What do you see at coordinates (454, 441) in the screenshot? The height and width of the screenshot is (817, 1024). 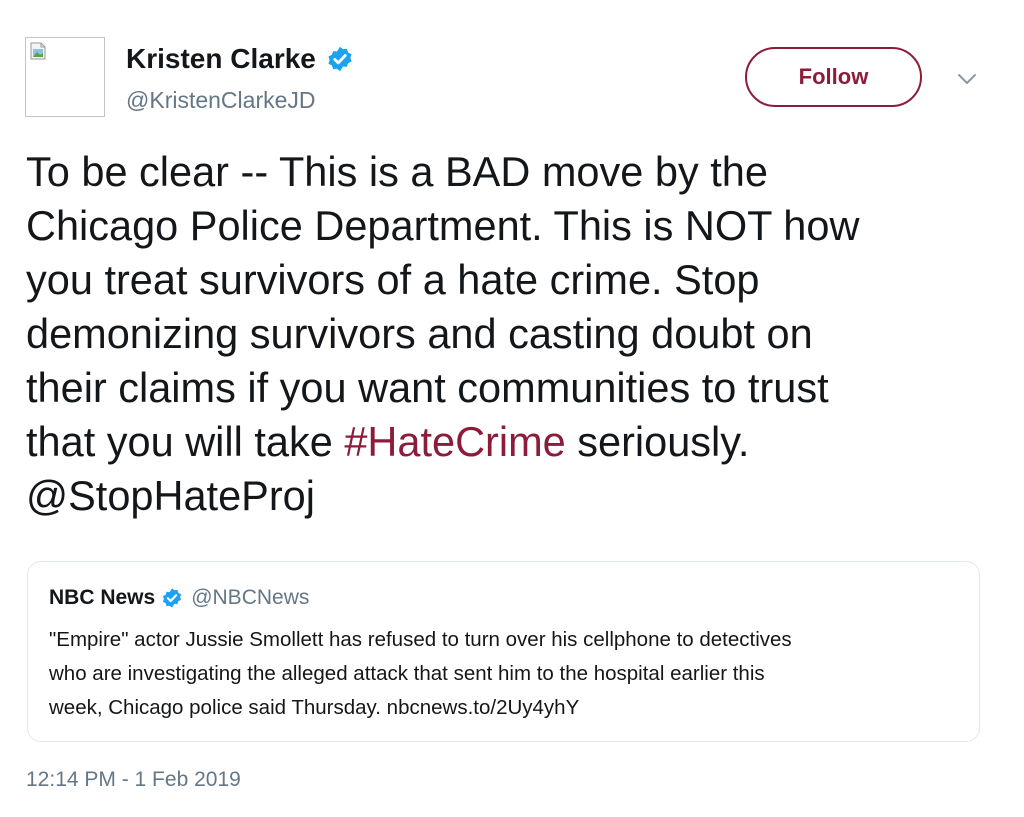 I see `hashtag-link: #HateCrime` at bounding box center [454, 441].